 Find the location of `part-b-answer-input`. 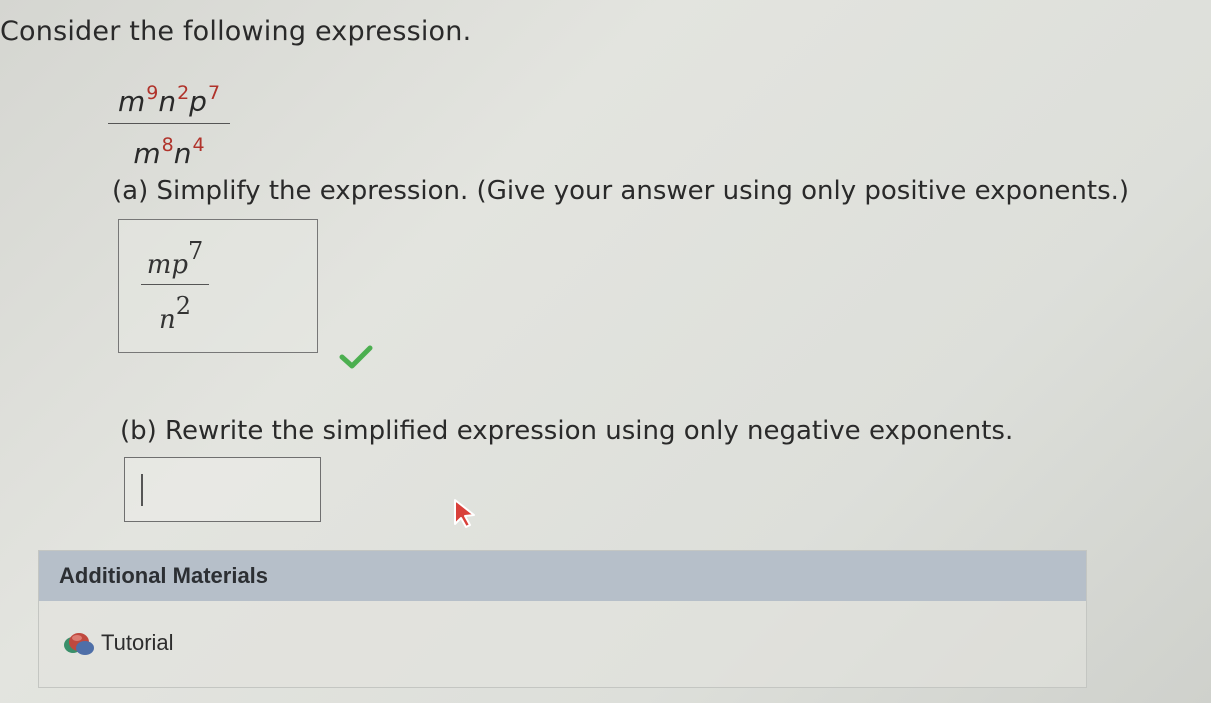

part-b-answer-input is located at coordinates (222, 489).